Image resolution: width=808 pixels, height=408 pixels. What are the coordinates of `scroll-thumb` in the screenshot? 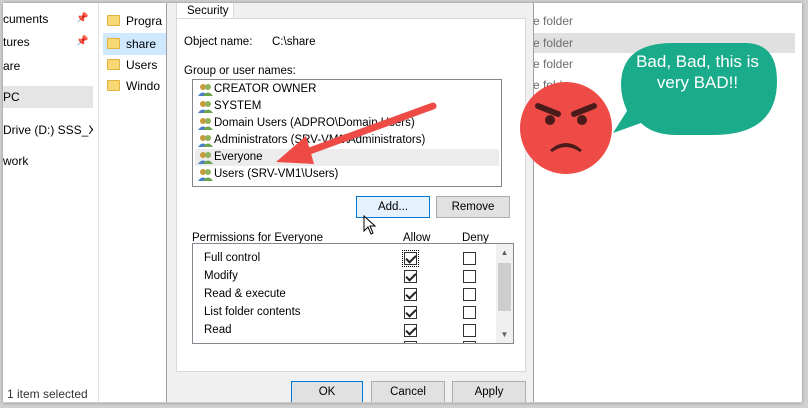 It's located at (504, 287).